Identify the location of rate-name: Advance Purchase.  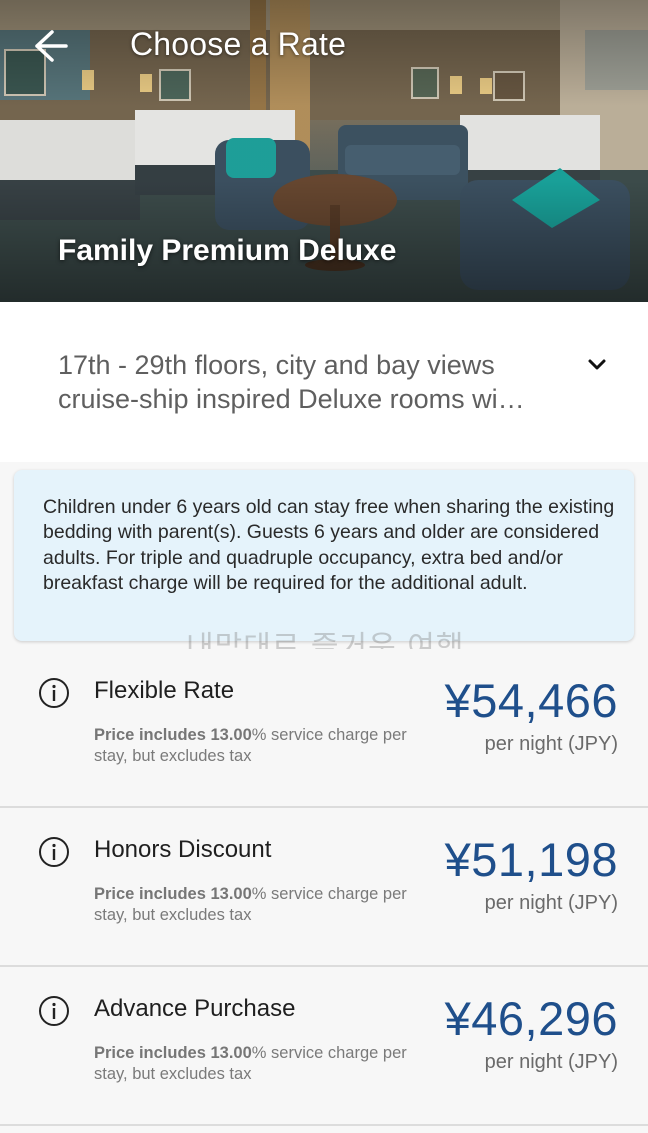
(195, 1008).